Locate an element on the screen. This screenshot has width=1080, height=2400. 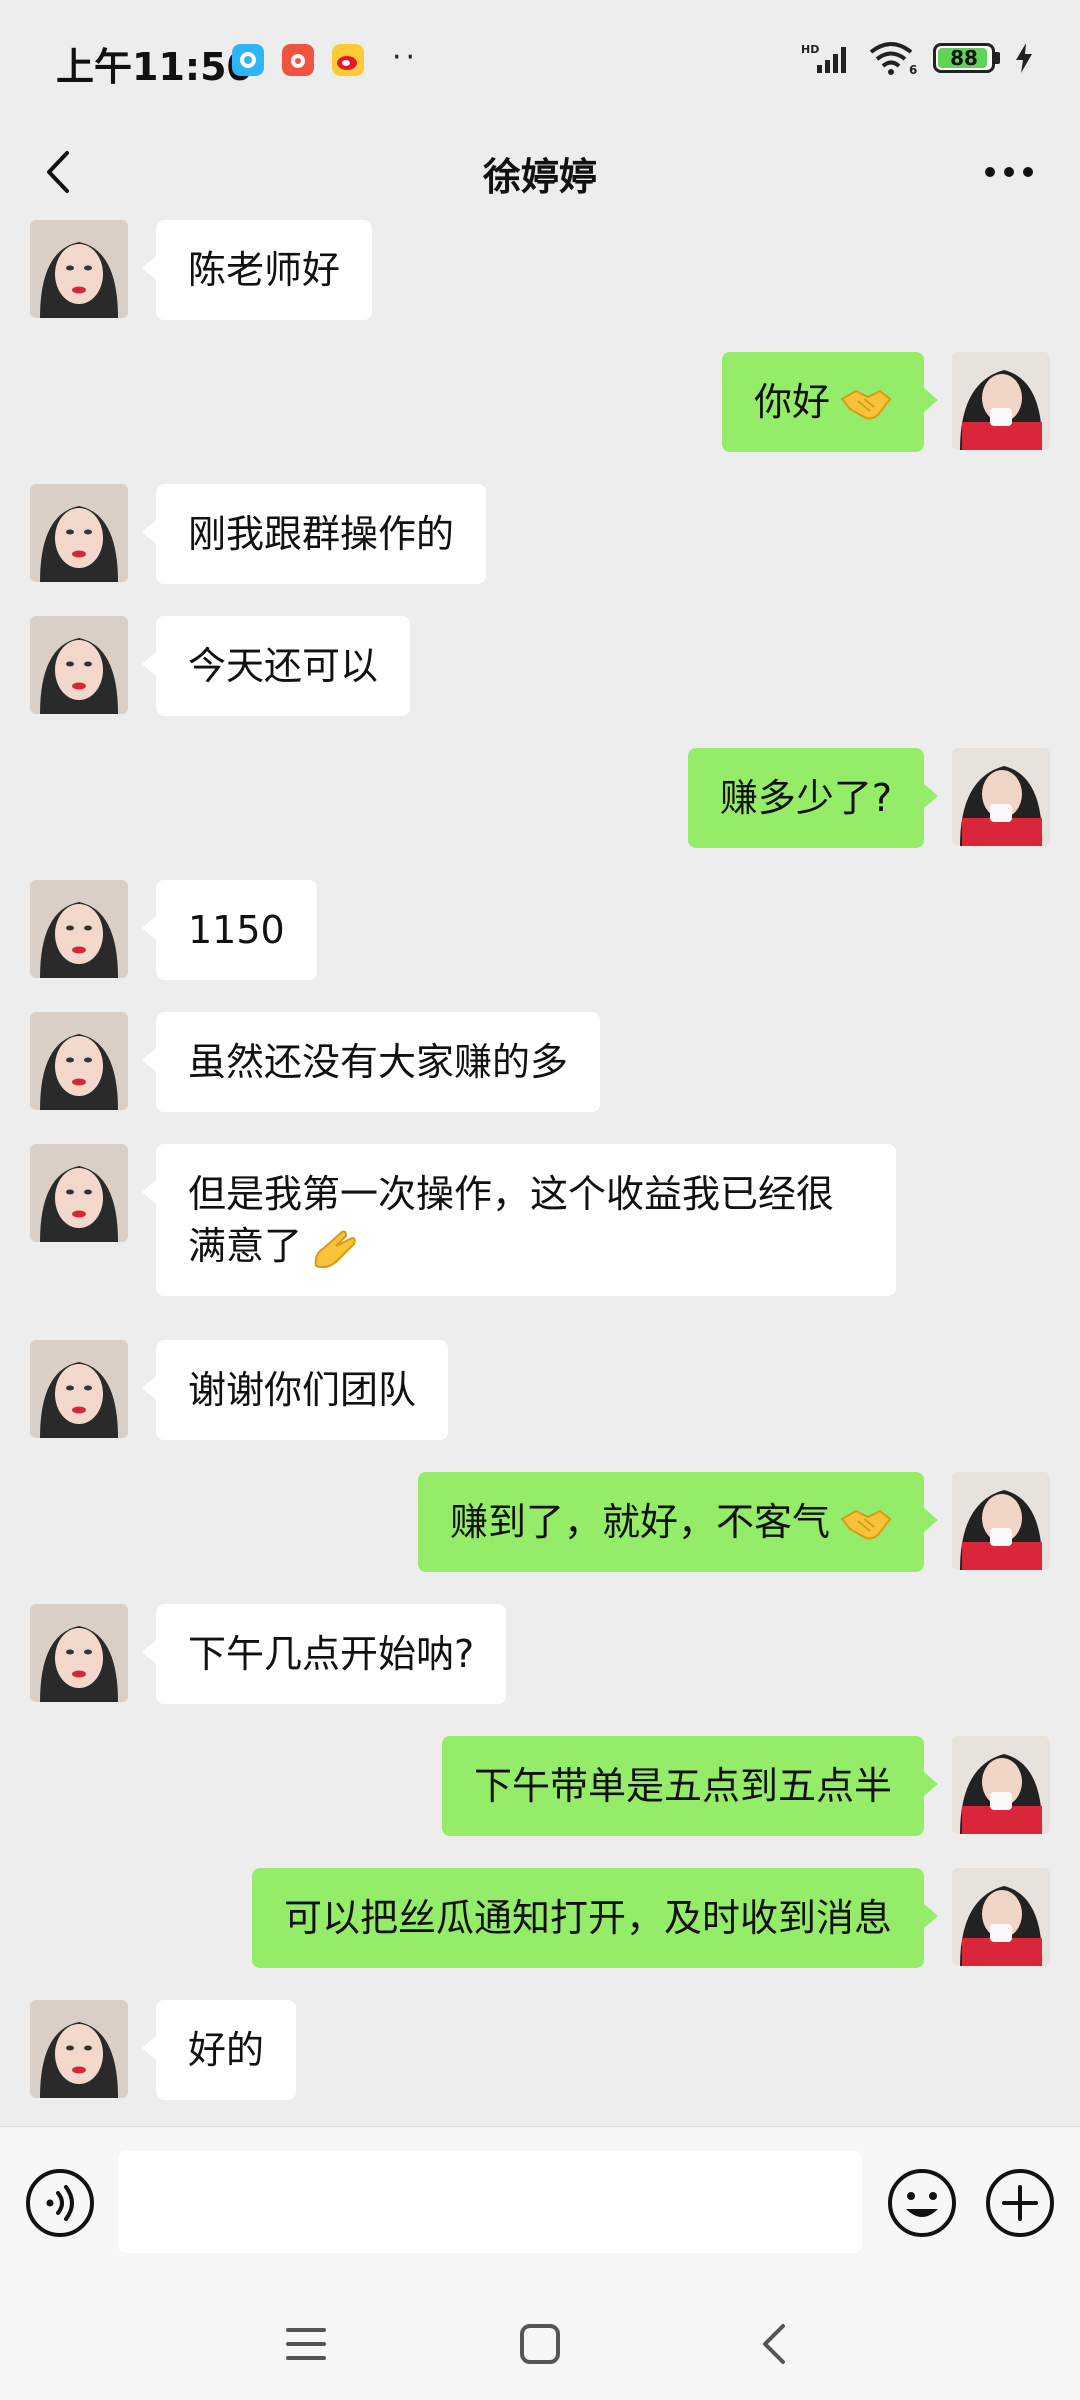
status-more-dots: ·· is located at coordinates (406, 57).